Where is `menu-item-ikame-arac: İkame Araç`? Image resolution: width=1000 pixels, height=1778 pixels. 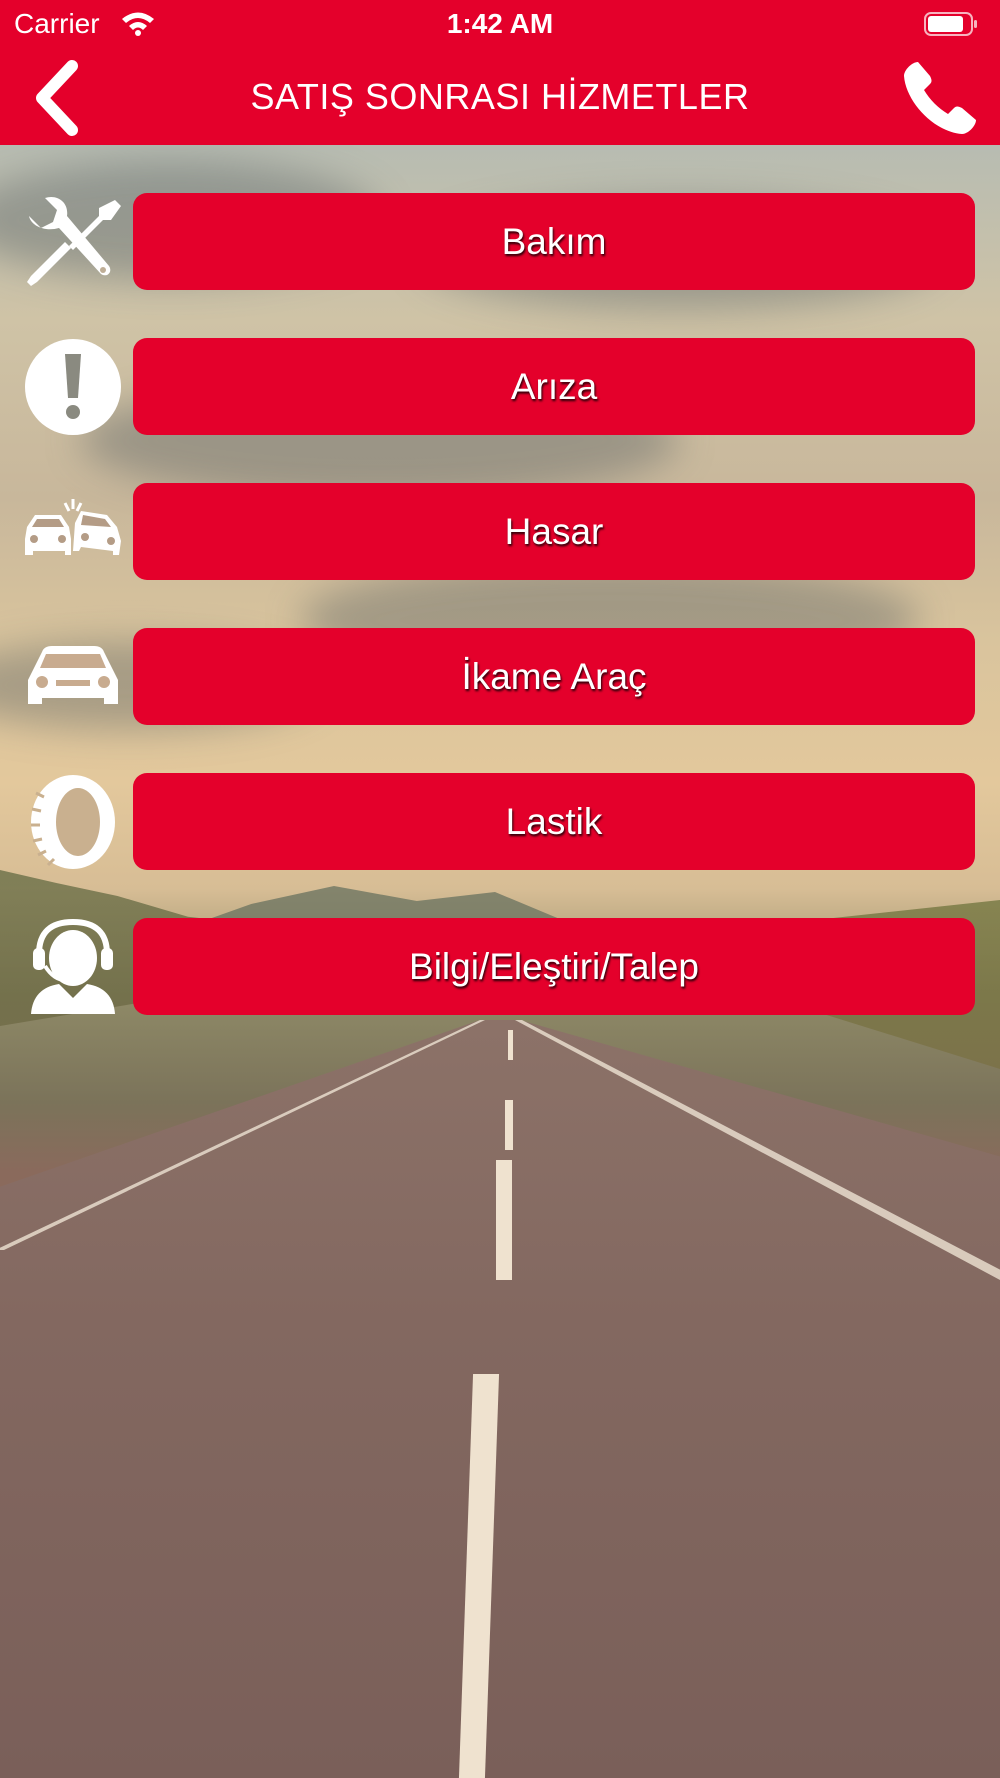 menu-item-ikame-arac: İkame Araç is located at coordinates (500, 676).